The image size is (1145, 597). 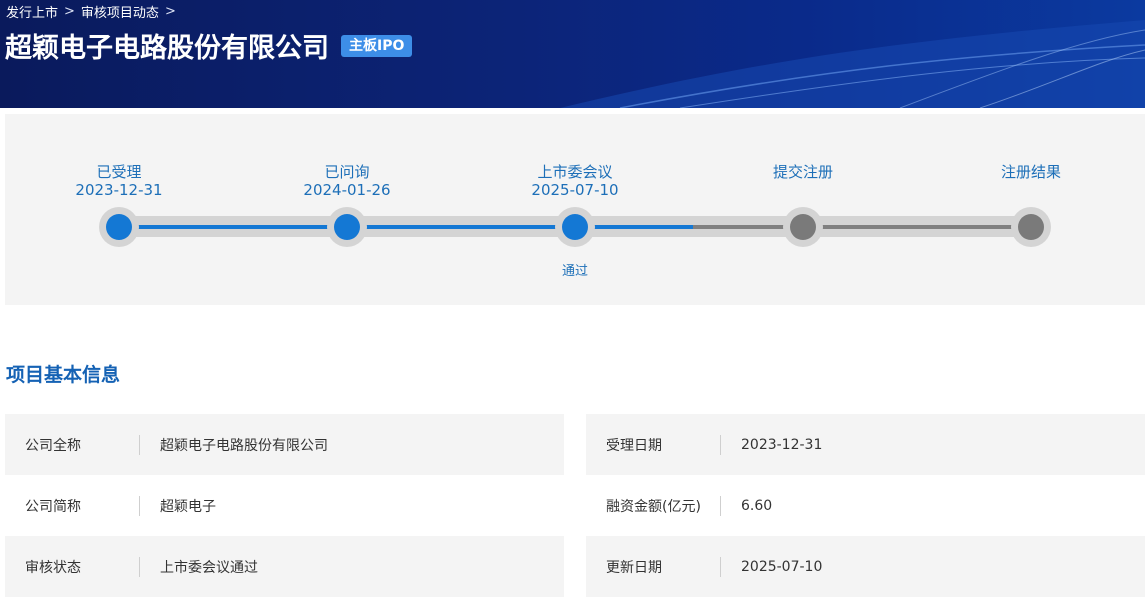 I want to click on step-date: 2023-12-31, so click(x=119, y=190).